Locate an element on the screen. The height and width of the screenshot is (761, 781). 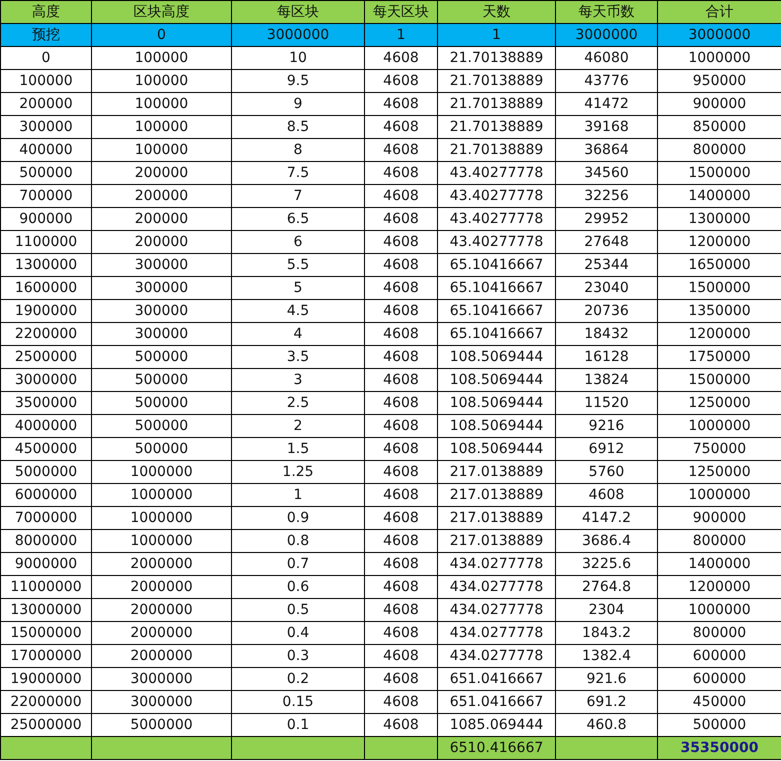
table-cell: 4000000 is located at coordinates (46, 426).